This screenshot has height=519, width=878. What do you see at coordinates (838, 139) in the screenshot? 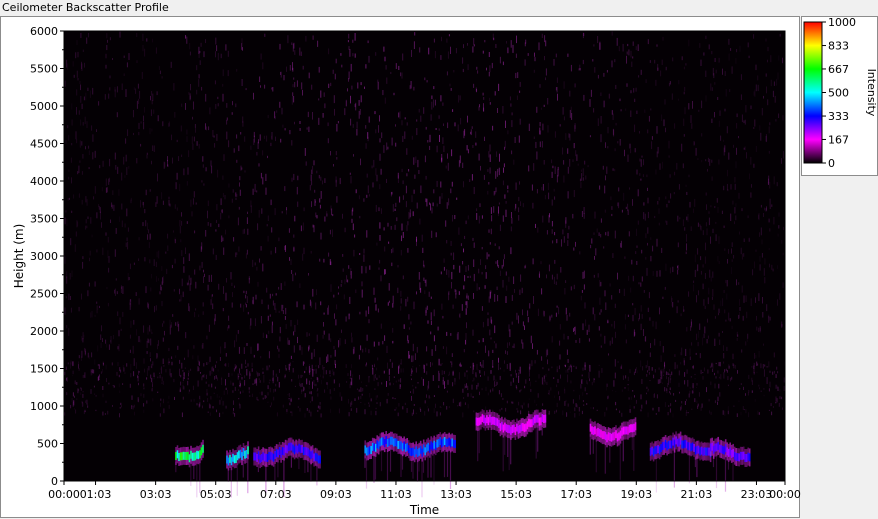
I see `colorbar-tick-label: 167` at bounding box center [838, 139].